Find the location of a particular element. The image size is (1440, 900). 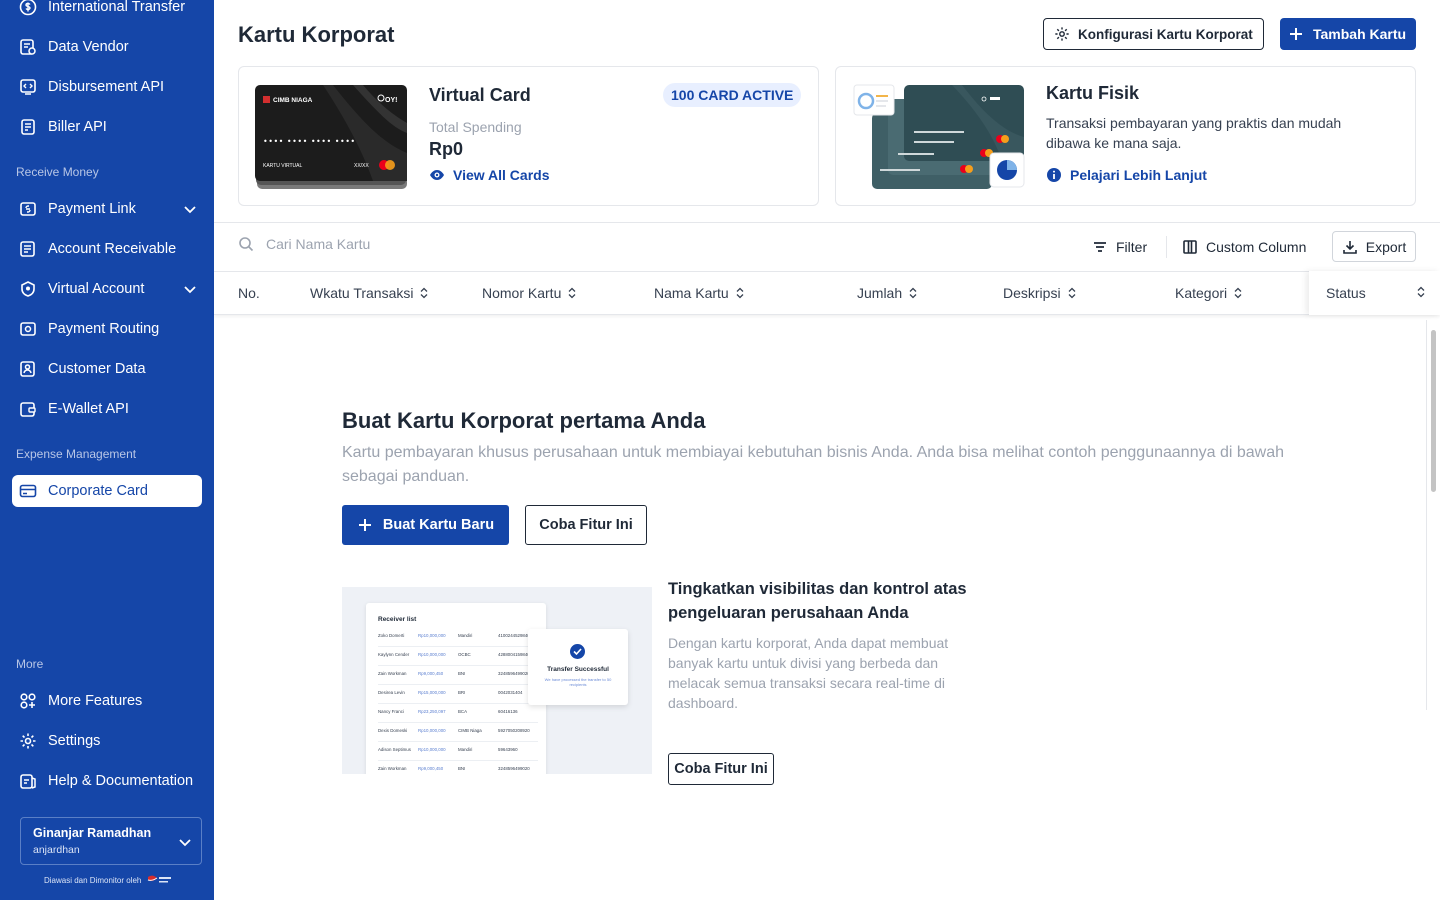

receiver-name: Zain Workman is located at coordinates (392, 768).